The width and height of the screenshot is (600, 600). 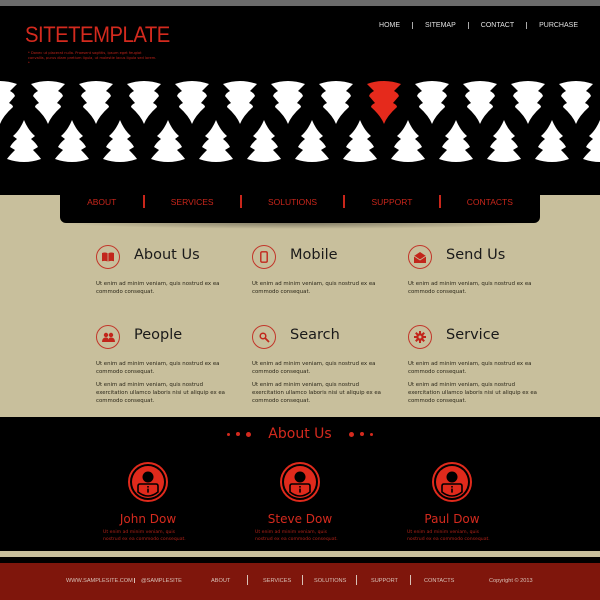 What do you see at coordinates (490, 202) in the screenshot?
I see `main-nav-contacts: CONTACTS` at bounding box center [490, 202].